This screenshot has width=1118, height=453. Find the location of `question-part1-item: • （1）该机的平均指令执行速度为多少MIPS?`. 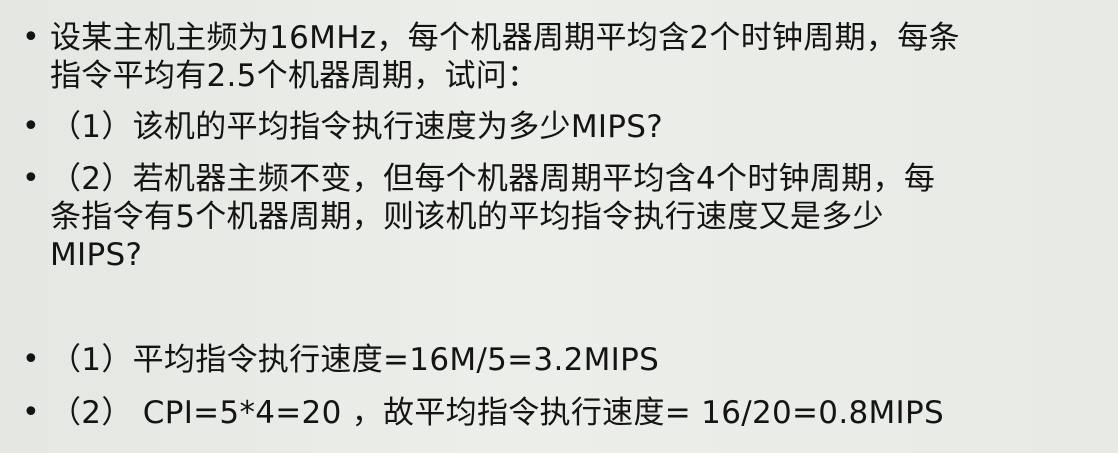

question-part1-item: • （1）该机的平均指令执行速度为多少MIPS? is located at coordinates (342, 127).